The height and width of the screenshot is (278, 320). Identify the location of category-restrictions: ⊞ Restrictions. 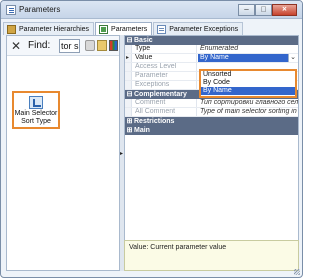
(211, 121).